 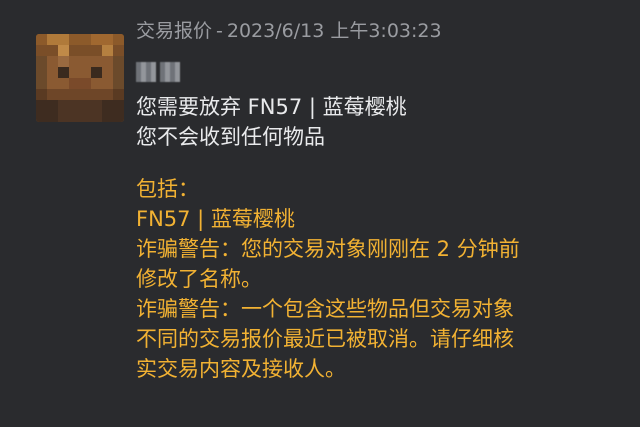 I want to click on avatar, so click(x=80, y=78).